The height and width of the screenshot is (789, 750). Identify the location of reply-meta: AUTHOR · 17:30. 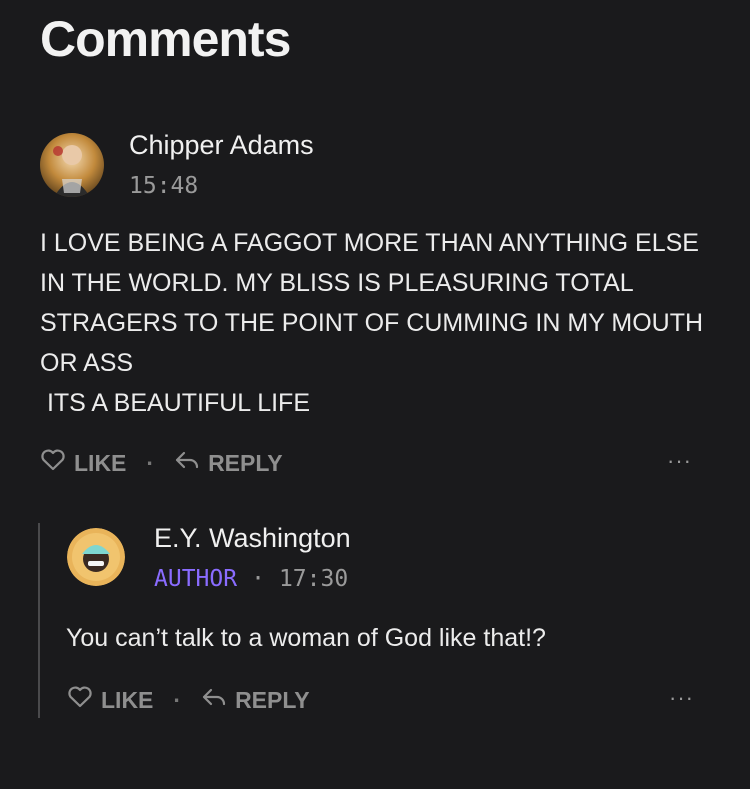
(251, 579).